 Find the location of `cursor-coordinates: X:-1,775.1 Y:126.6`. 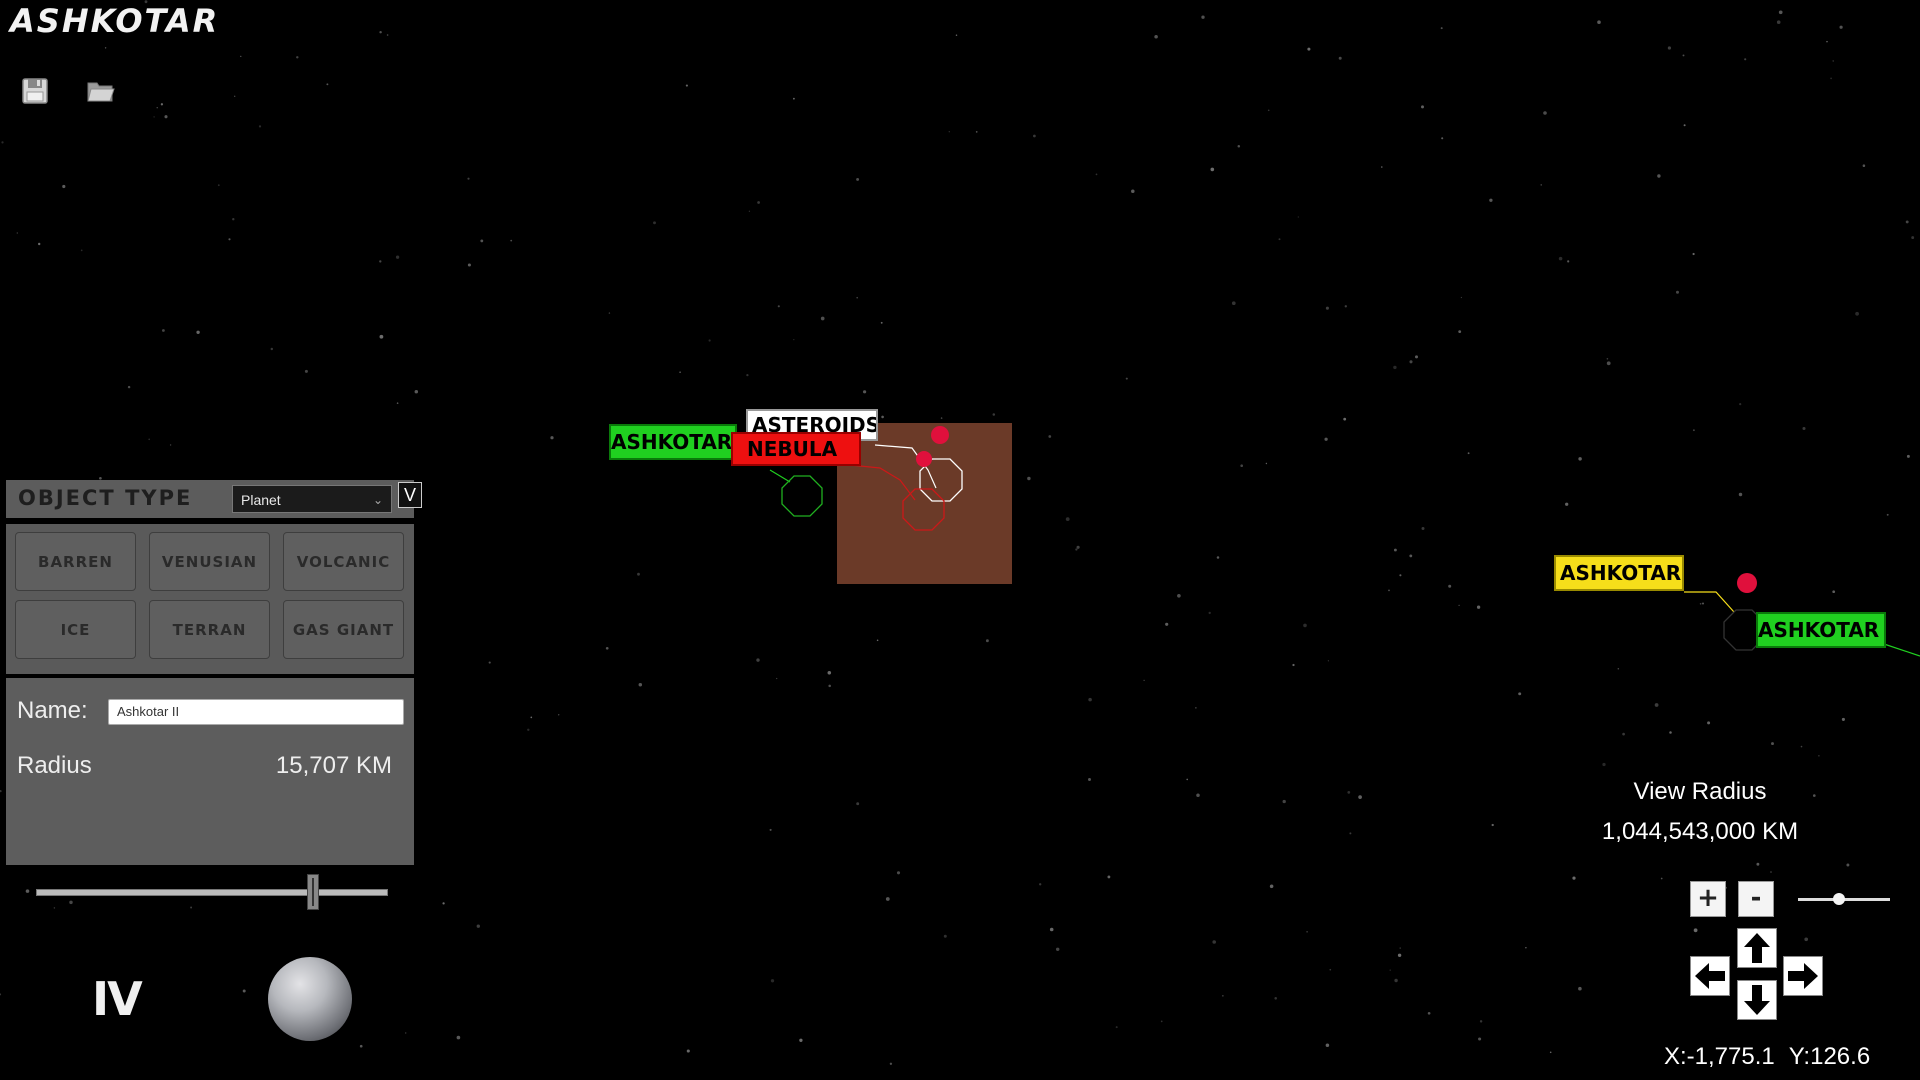

cursor-coordinates: X:-1,775.1 Y:126.6 is located at coordinates (1774, 1057).